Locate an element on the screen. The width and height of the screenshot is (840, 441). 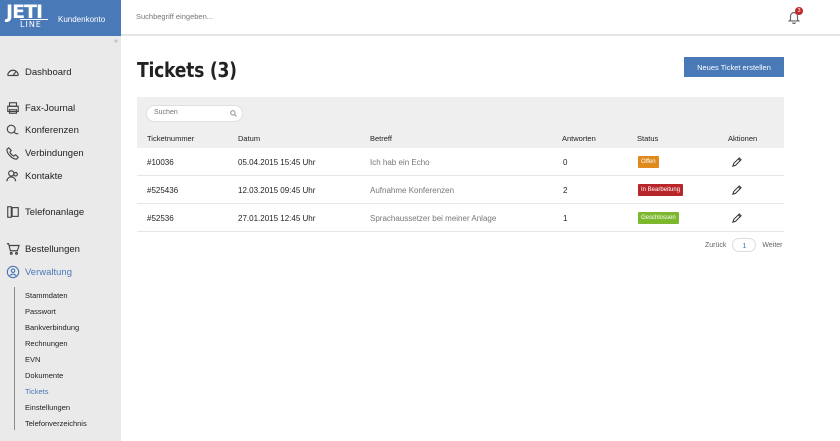
table-search is located at coordinates (194, 113).